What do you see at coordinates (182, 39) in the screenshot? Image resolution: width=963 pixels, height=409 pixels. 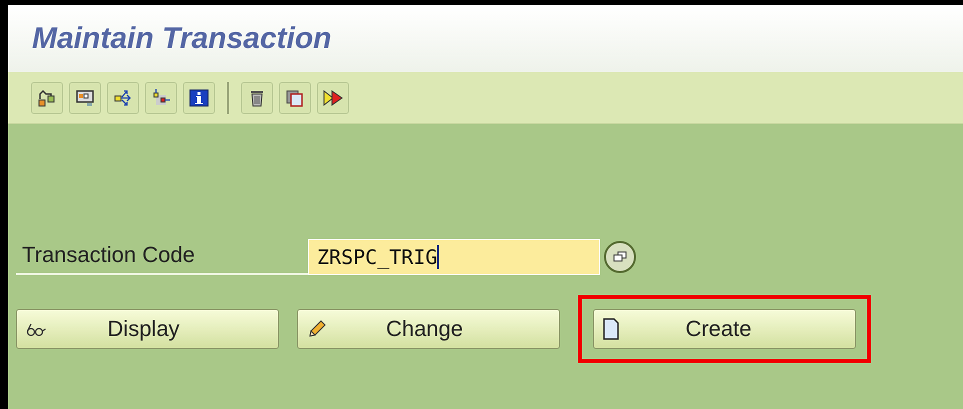 I see `window-title: Maintain Transaction` at bounding box center [182, 39].